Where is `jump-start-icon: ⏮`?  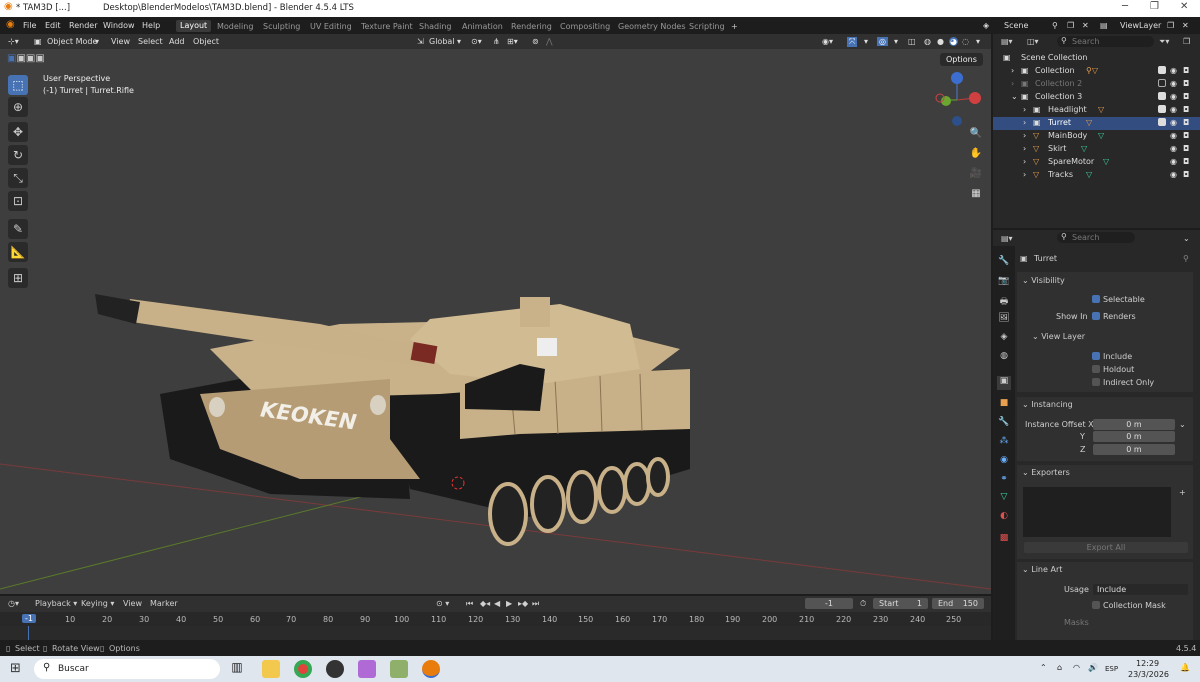
jump-start-icon: ⏮ is located at coordinates (469, 604).